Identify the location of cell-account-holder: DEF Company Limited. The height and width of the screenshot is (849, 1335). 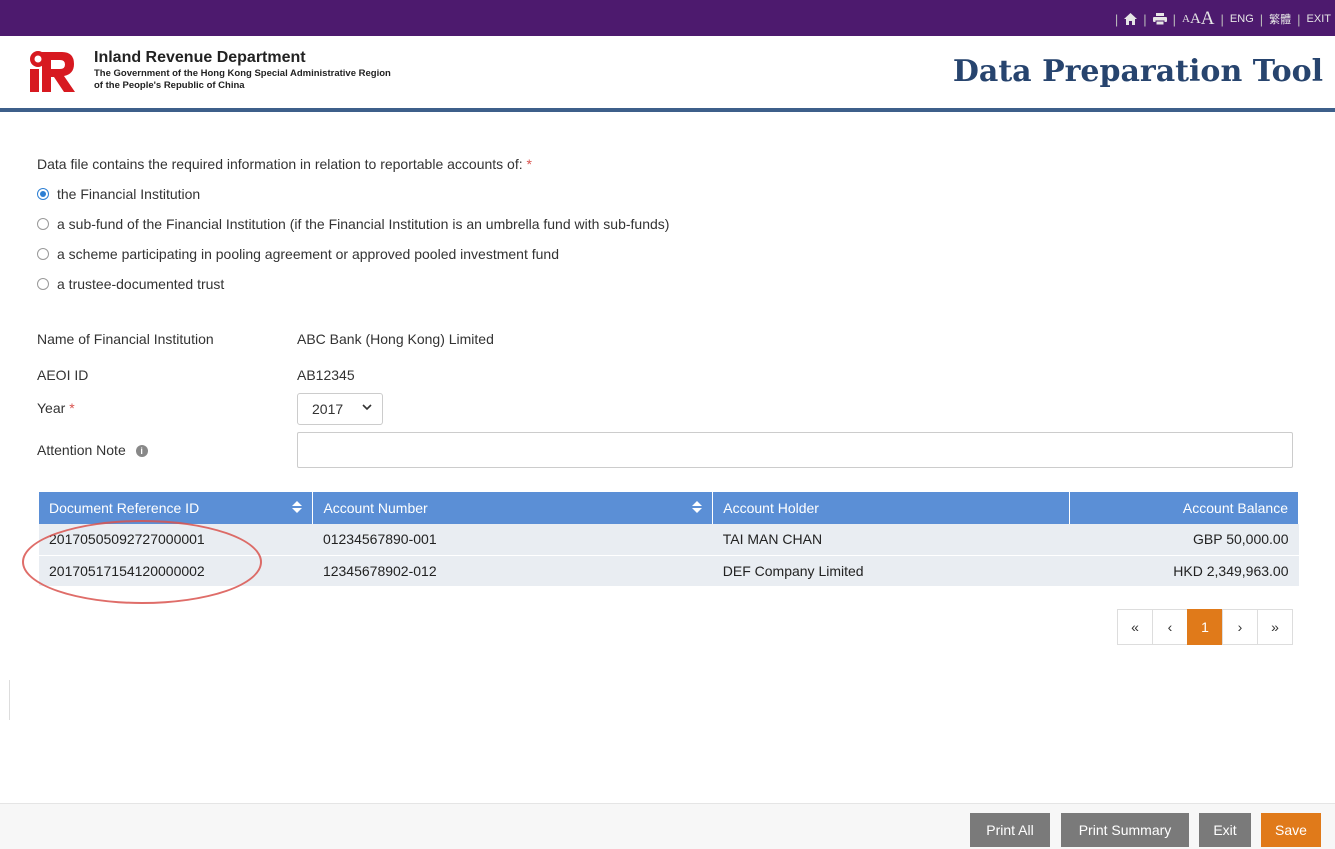
(891, 571).